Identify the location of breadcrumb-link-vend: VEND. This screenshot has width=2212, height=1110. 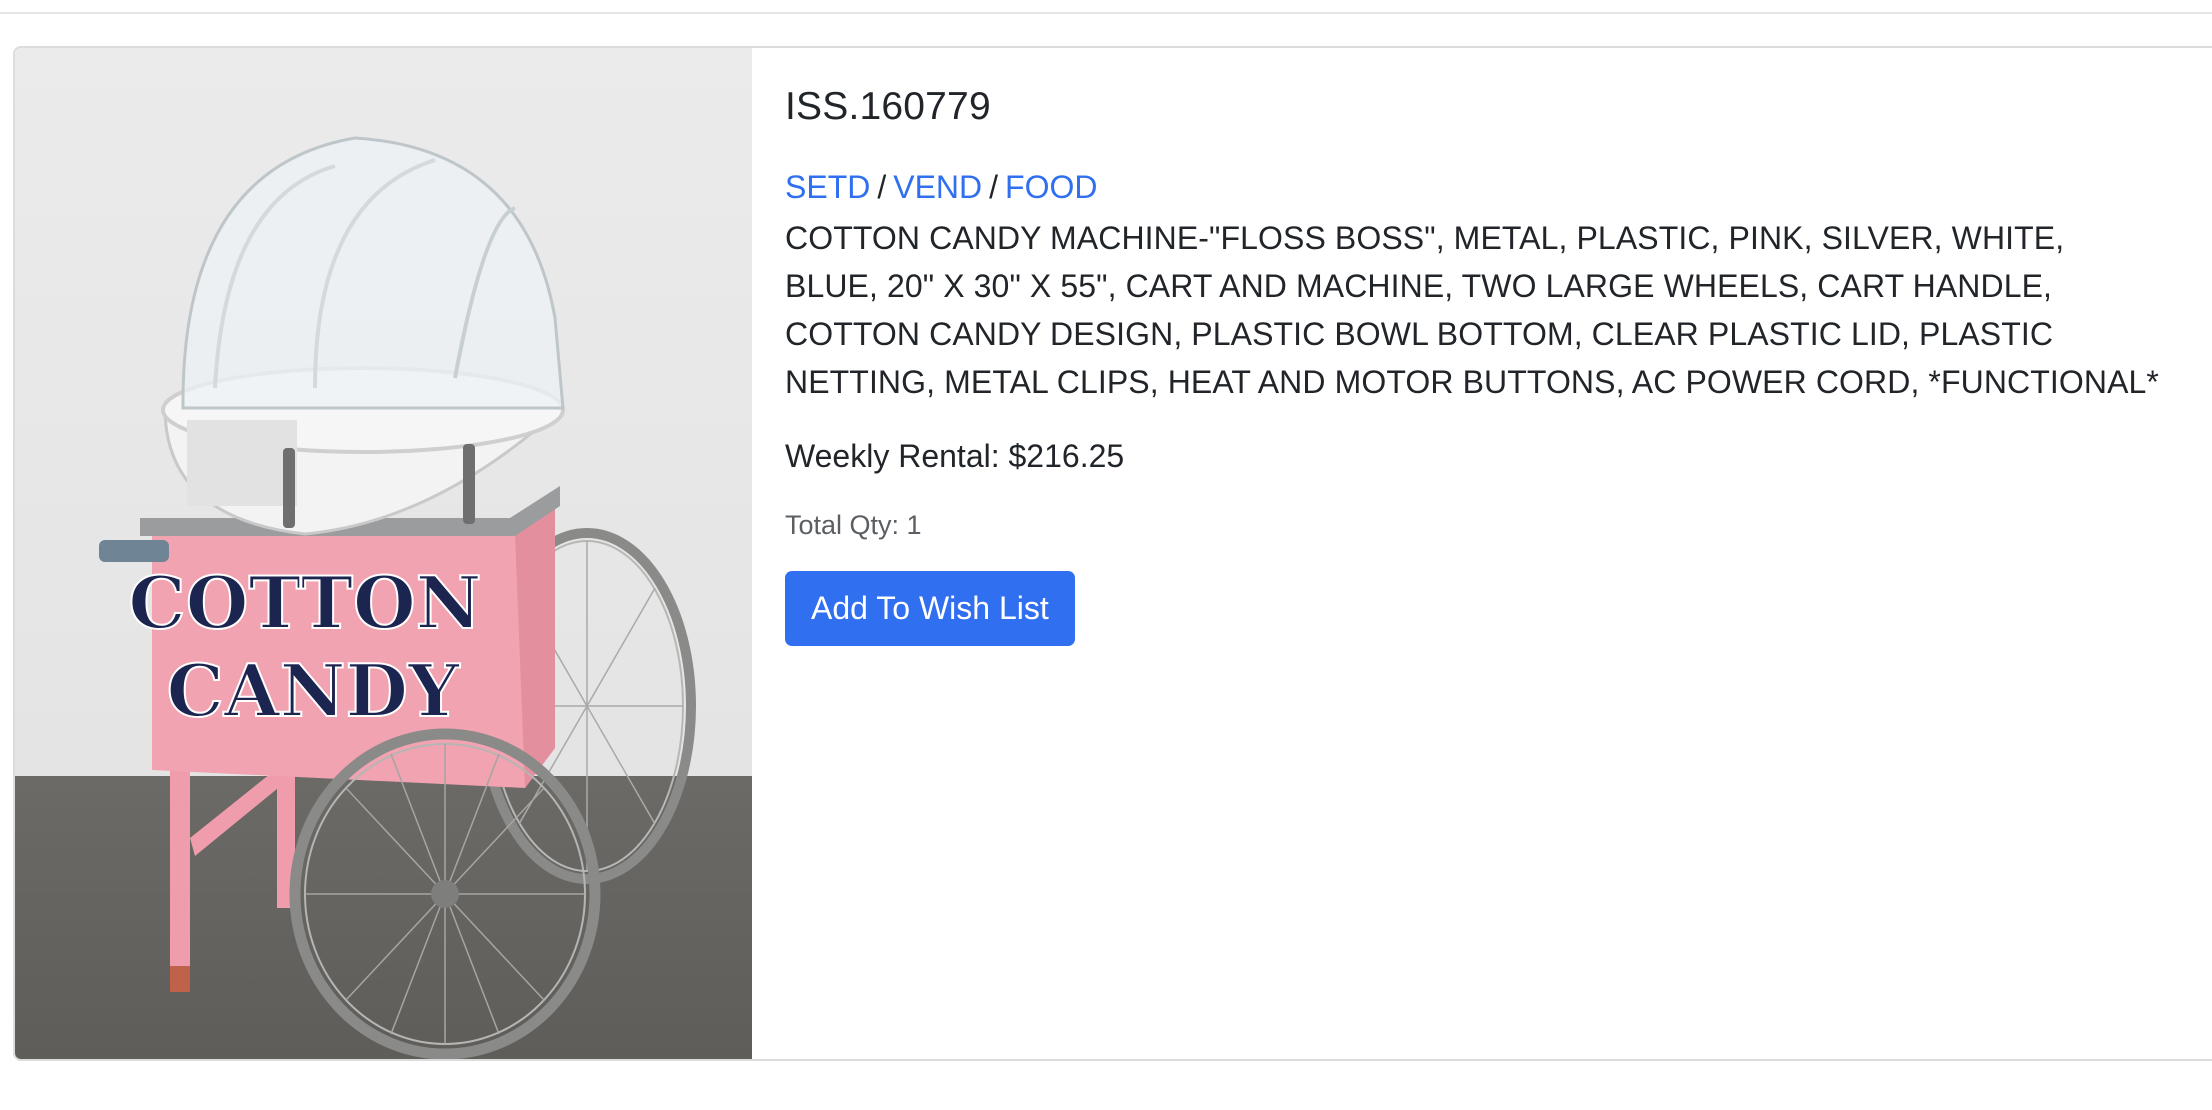
(937, 187).